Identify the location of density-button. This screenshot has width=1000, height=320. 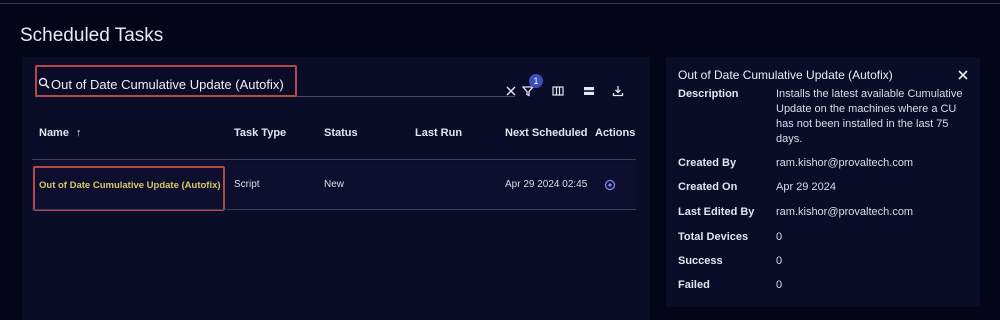
(589, 91).